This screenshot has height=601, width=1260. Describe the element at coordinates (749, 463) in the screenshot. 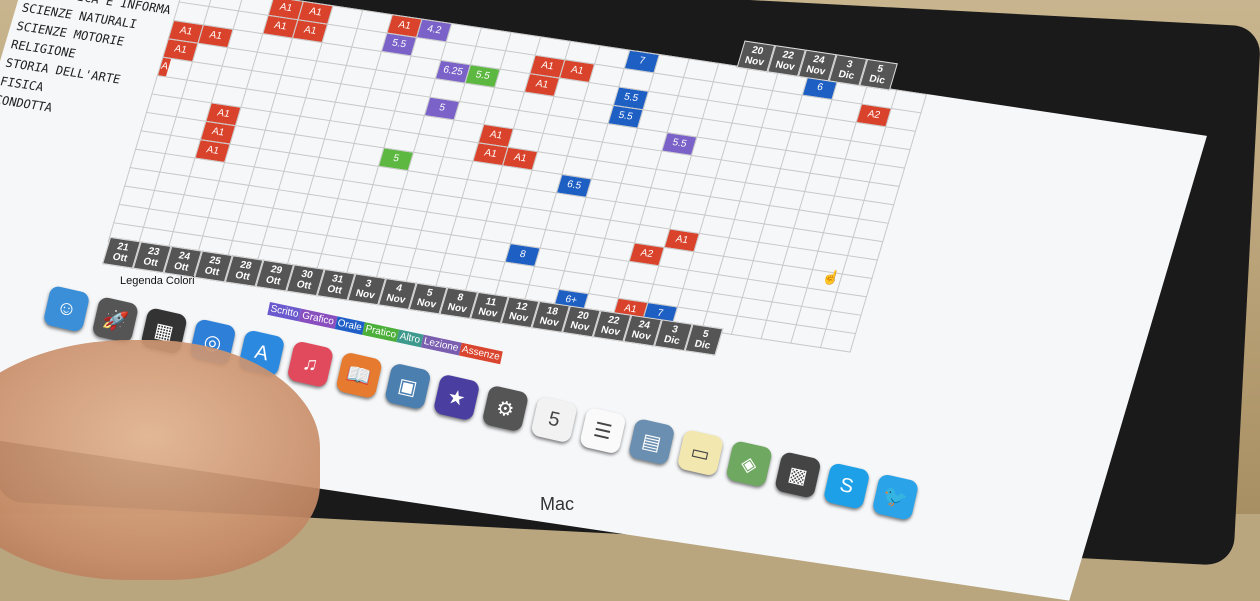

I see `maps-icon: ◈` at that location.